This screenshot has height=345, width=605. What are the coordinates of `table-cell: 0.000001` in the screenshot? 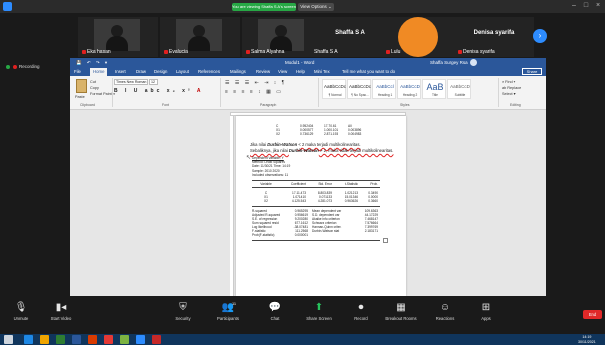 It's located at (301, 235).